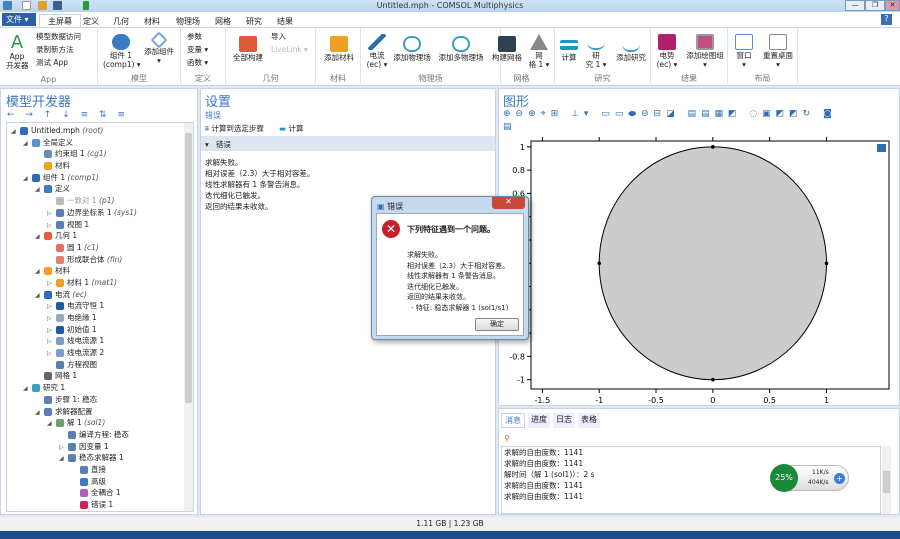 The height and width of the screenshot is (539, 900). Describe the element at coordinates (100, 201) in the screenshot. I see `tree-node: 一致对 1 (p1)` at that location.